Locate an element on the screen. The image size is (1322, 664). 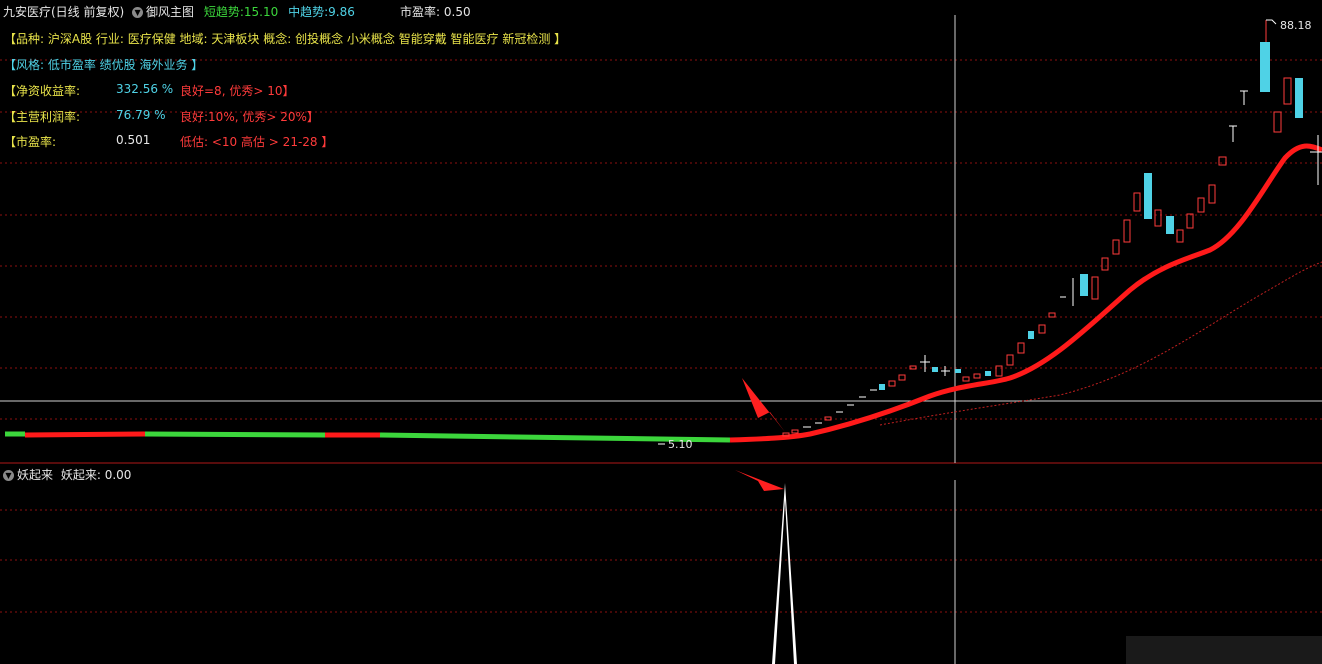
pe-header-value: 0.50 is located at coordinates (457, 12).